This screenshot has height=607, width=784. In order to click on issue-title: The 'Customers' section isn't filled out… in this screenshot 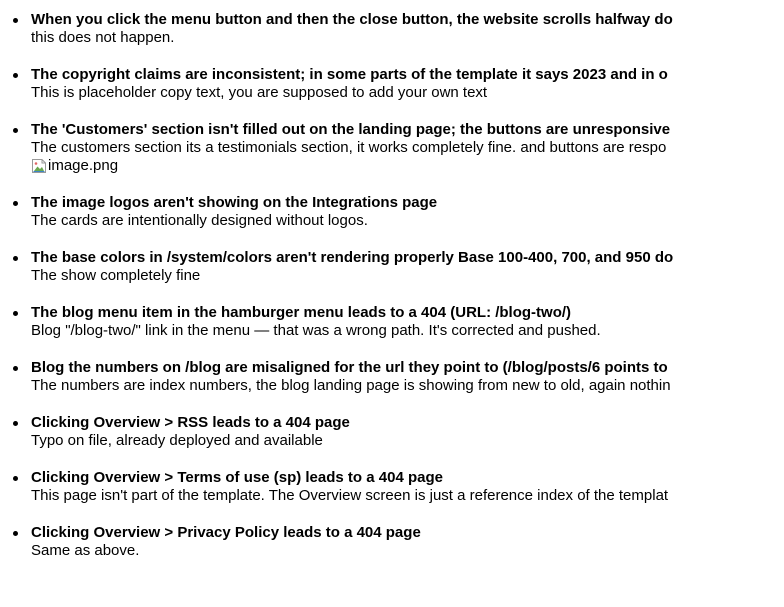, I will do `click(351, 129)`.